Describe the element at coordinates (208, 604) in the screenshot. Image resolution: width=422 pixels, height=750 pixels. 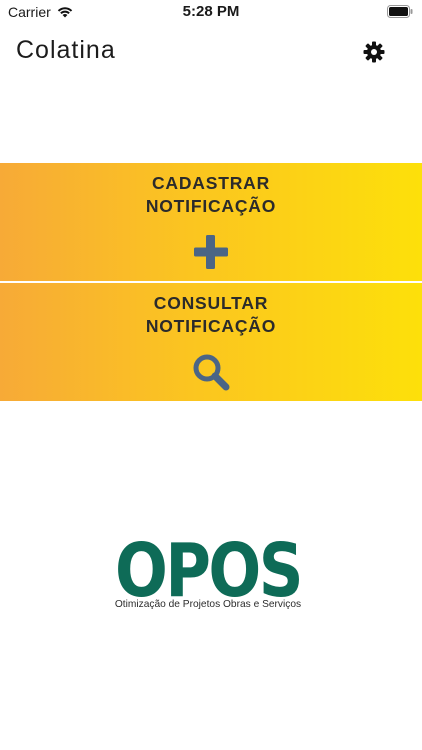
I see `logo-caption: Otimização de Projetos Obras e Serviços` at that location.